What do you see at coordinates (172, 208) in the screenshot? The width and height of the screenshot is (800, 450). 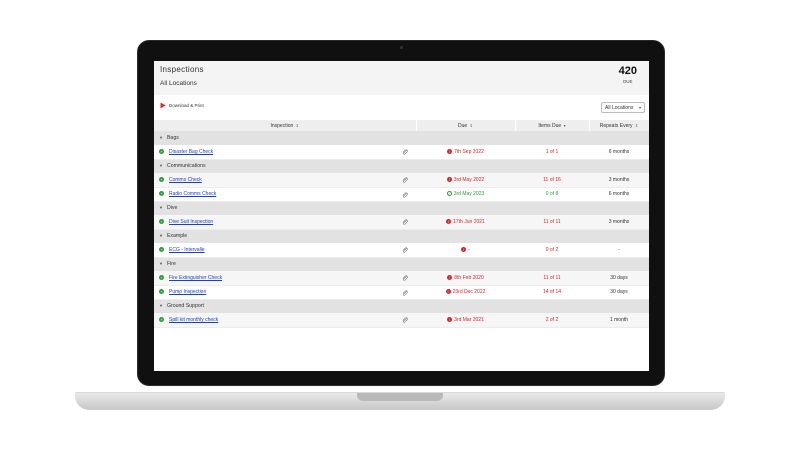 I see `group-name: Dive` at bounding box center [172, 208].